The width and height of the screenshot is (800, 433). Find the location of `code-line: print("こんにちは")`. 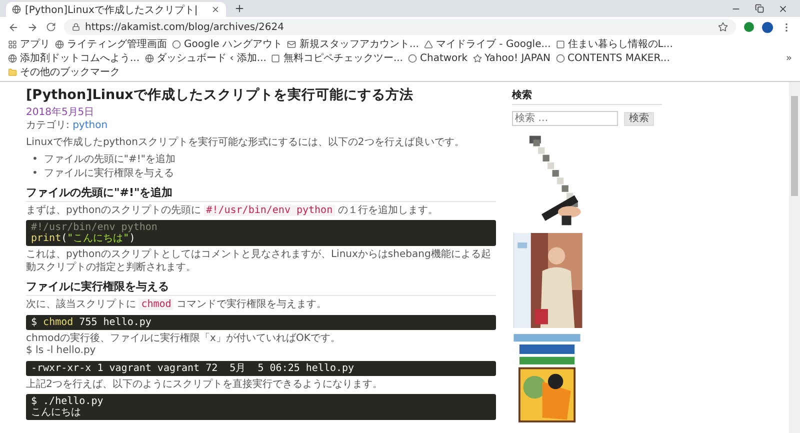

code-line: print("こんにちは") is located at coordinates (83, 238).